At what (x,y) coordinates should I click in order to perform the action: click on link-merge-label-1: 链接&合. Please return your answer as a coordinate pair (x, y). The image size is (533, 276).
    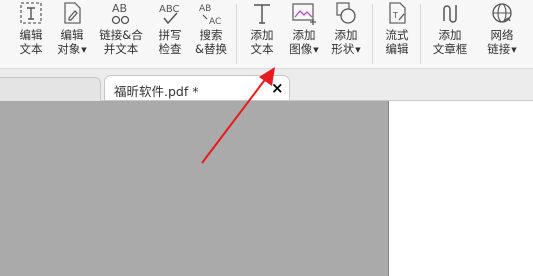
    Looking at the image, I should click on (121, 35).